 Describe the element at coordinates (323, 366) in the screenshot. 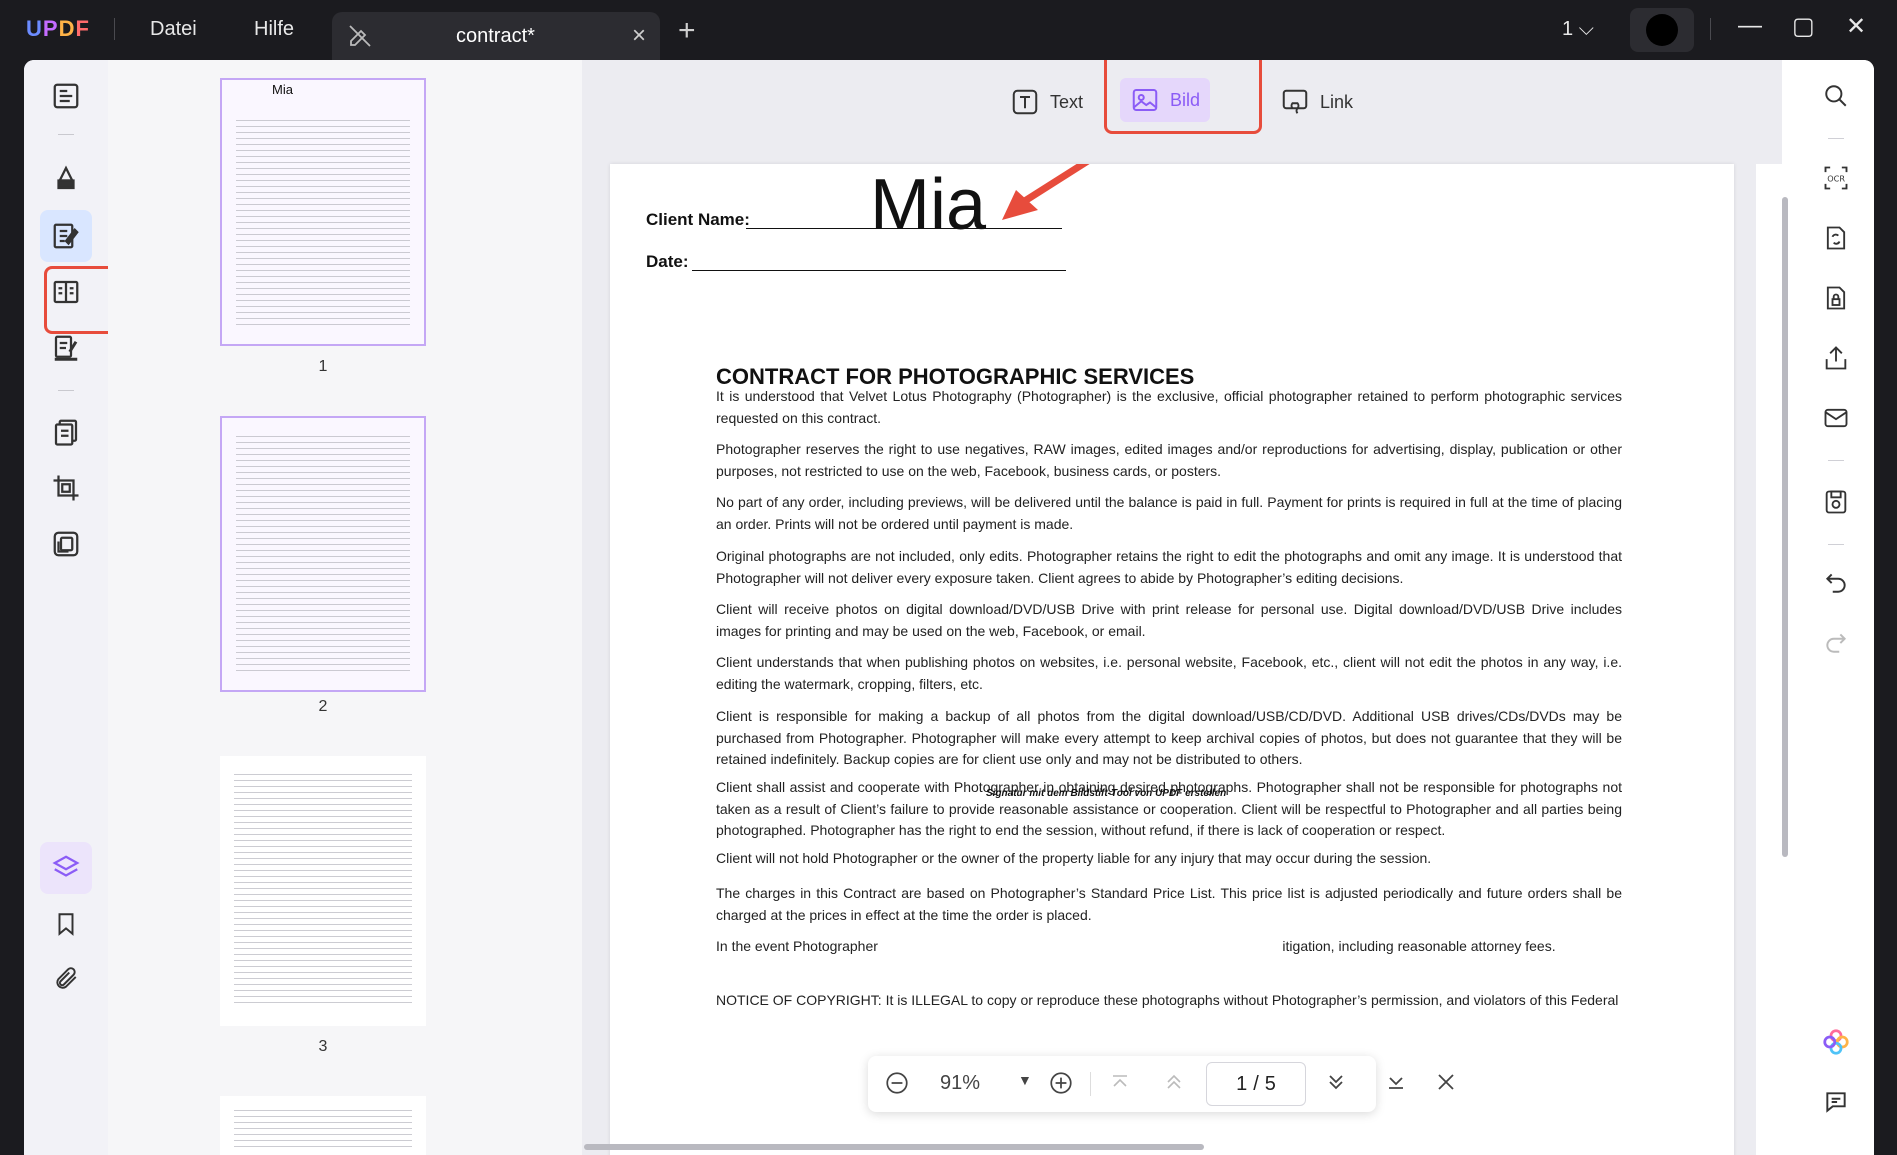

I see `thumbnail-number: 1` at that location.